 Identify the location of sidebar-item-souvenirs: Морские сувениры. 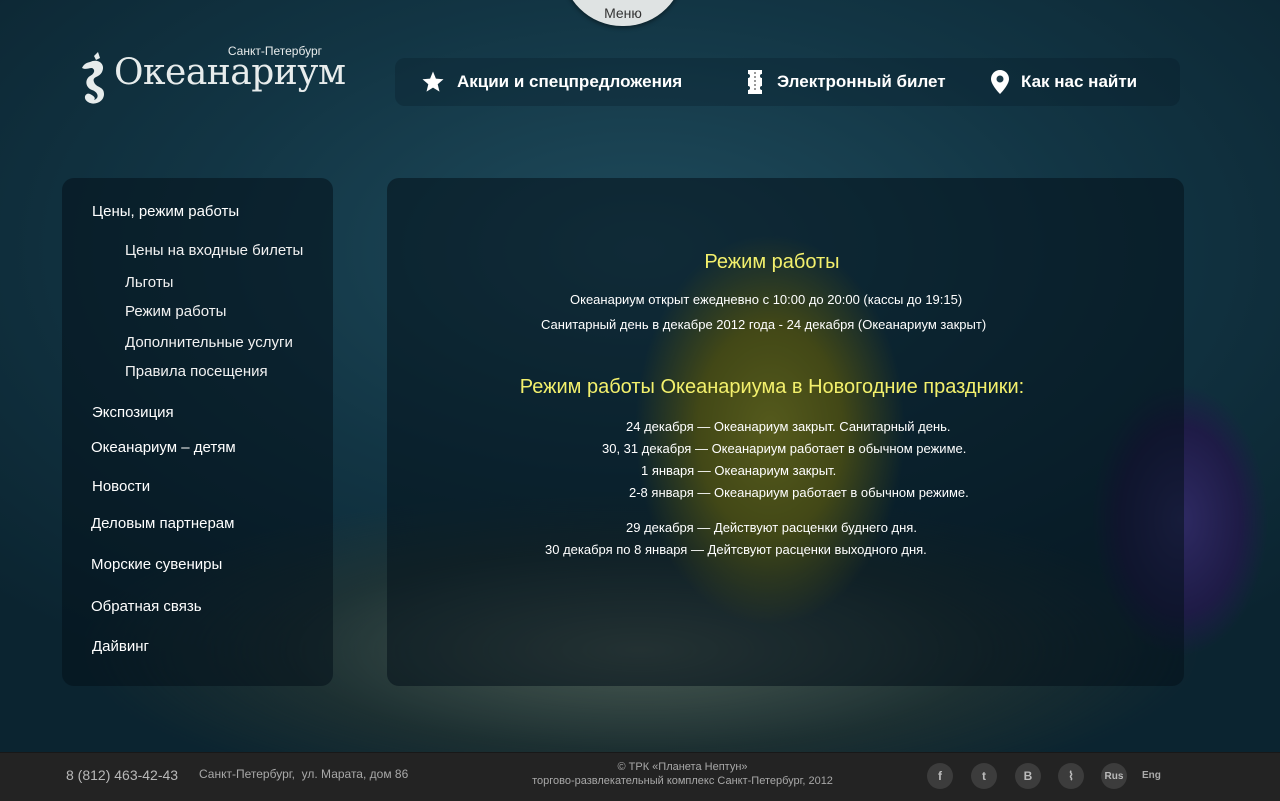
(156, 564).